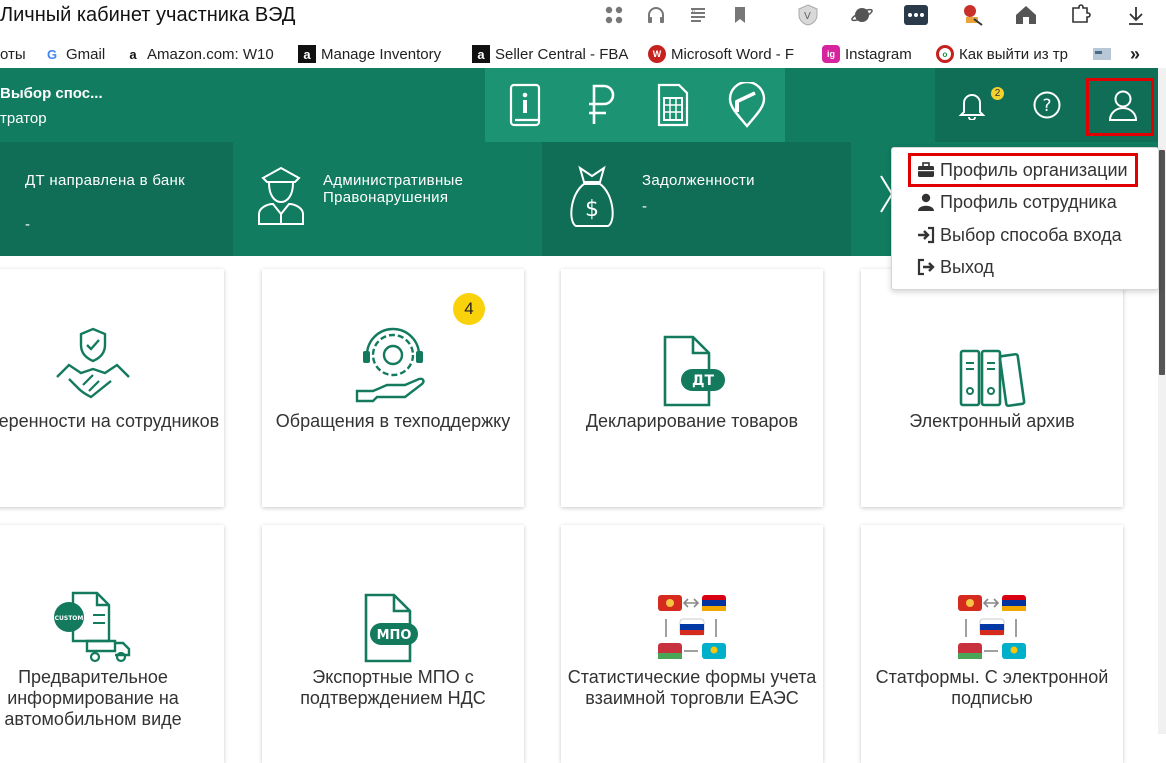 This screenshot has width=1166, height=763. Describe the element at coordinates (1140, 54) in the screenshot. I see `bookmarks-more-button: »` at that location.